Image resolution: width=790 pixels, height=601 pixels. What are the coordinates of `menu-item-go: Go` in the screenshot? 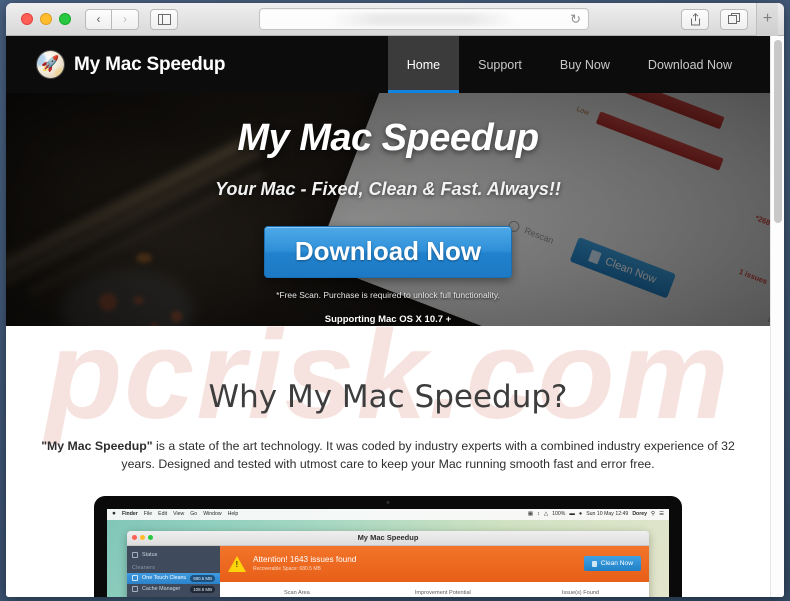 It's located at (193, 514).